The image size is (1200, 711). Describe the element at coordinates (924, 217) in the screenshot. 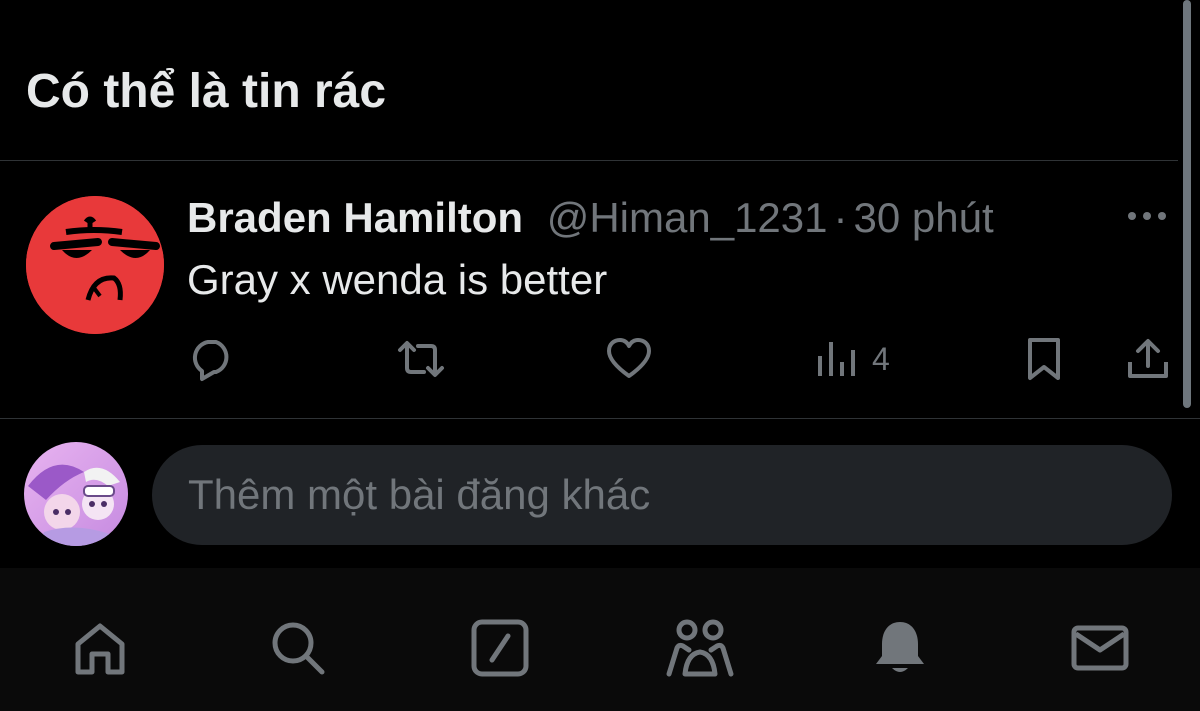

I see `tweet-time: 30 phút` at that location.